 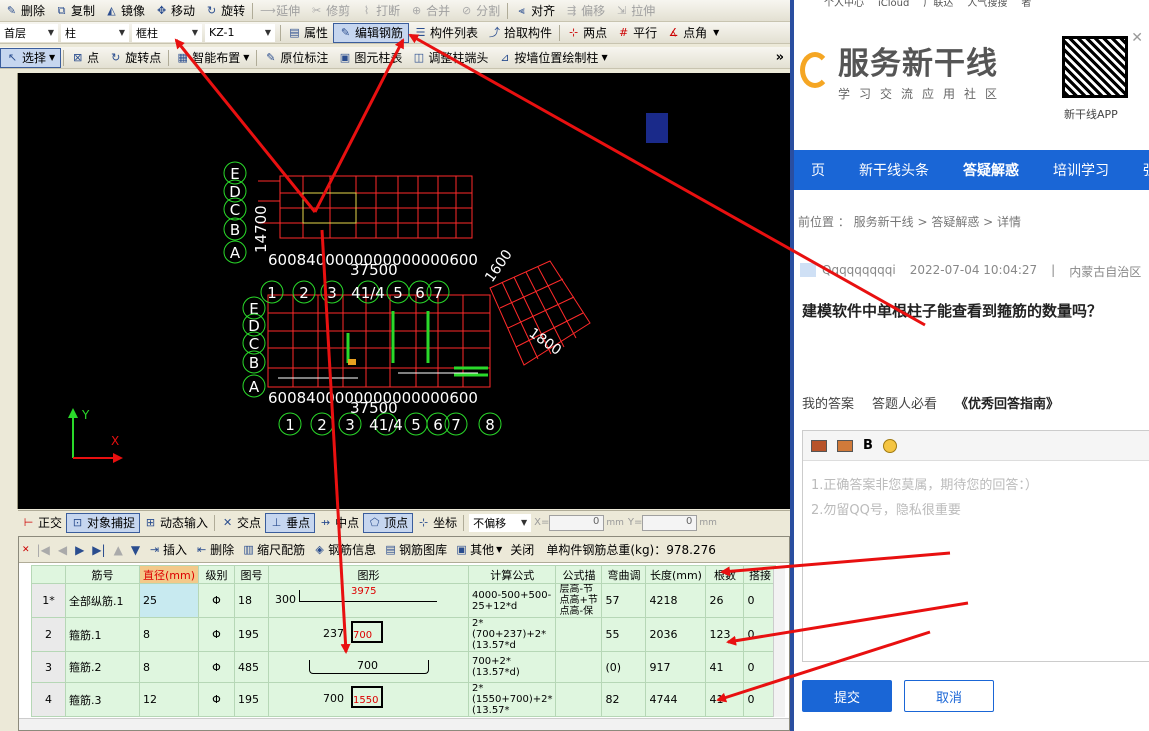 I want to click on column-header: 直径(mm), so click(x=169, y=574).